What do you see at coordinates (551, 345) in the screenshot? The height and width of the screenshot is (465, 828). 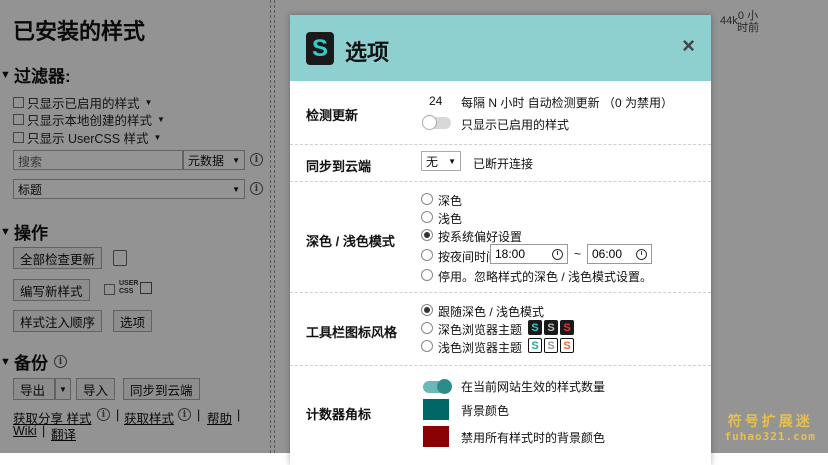 I see `stylus-light-disabled-icon: S` at bounding box center [551, 345].